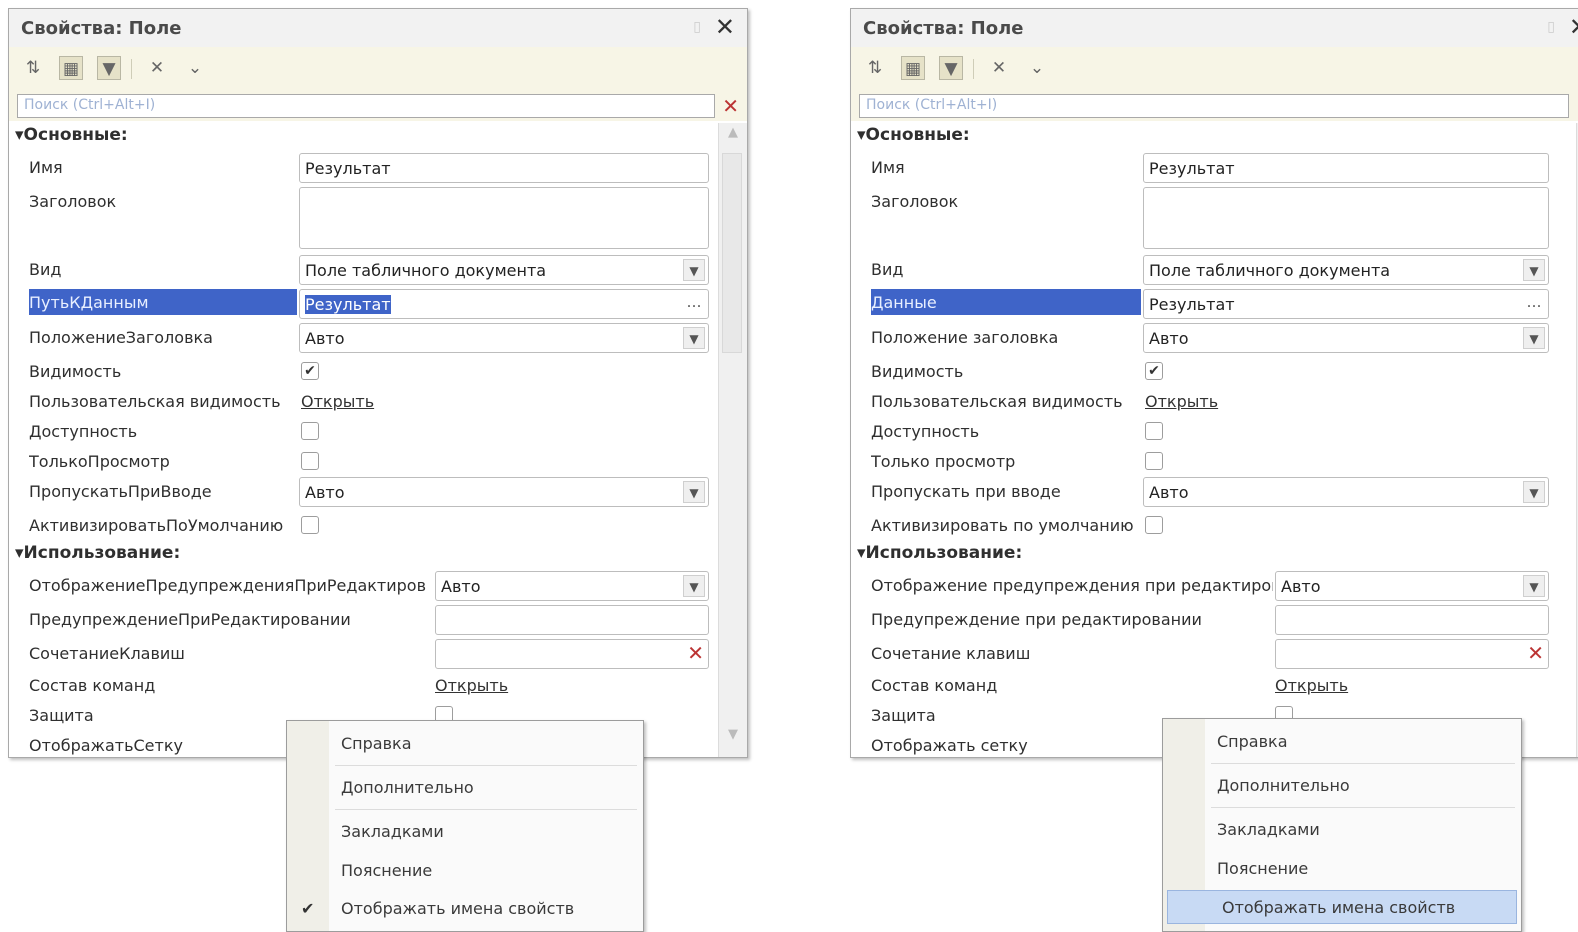  Describe the element at coordinates (348, 304) in the screenshot. I see `data-path-value: Результат` at that location.